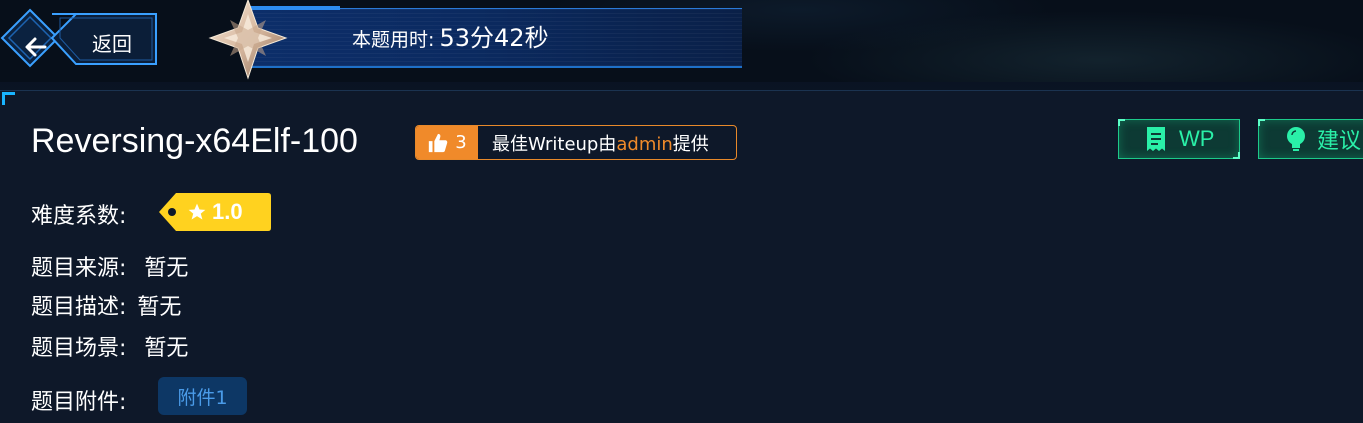  What do you see at coordinates (159, 307) in the screenshot?
I see `description-value: 暂无` at bounding box center [159, 307].